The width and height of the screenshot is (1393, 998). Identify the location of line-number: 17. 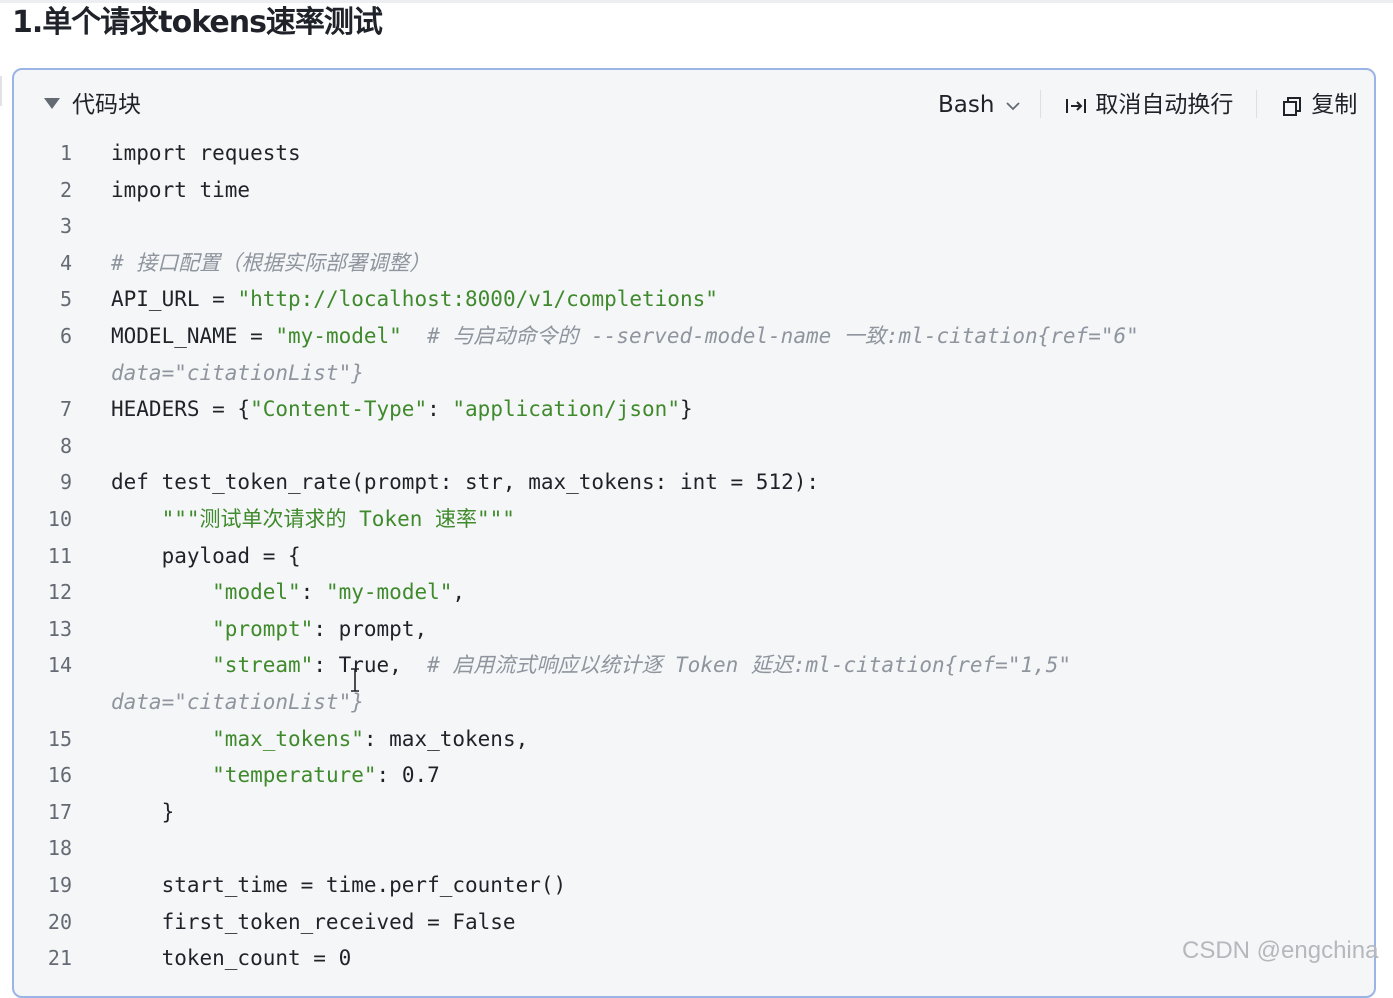
(59, 811).